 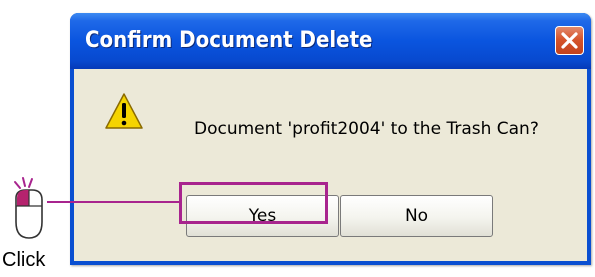 I want to click on warning-icon, so click(x=124, y=111).